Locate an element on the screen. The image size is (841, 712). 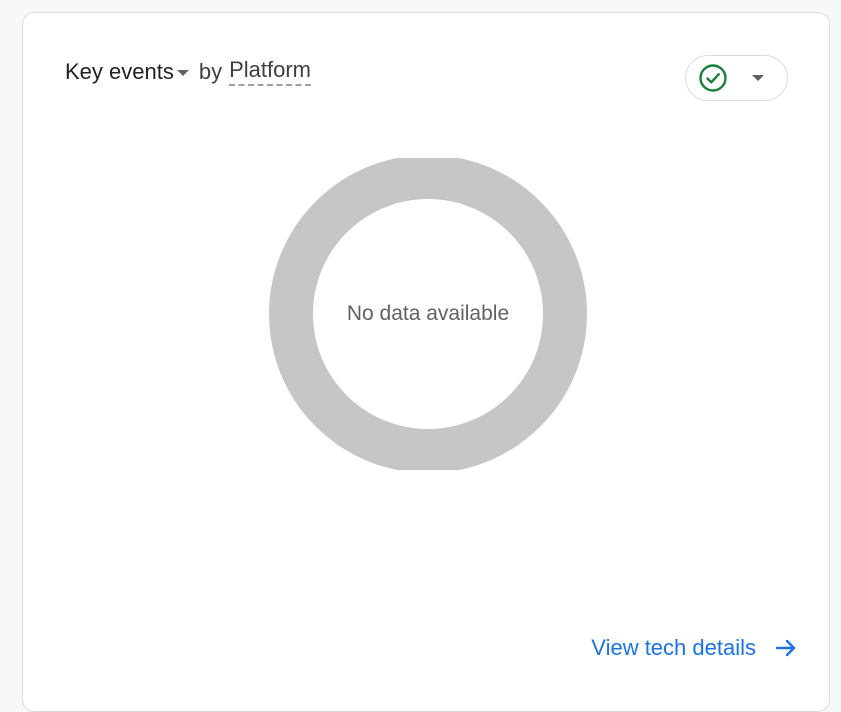
by-label: by is located at coordinates (210, 71).